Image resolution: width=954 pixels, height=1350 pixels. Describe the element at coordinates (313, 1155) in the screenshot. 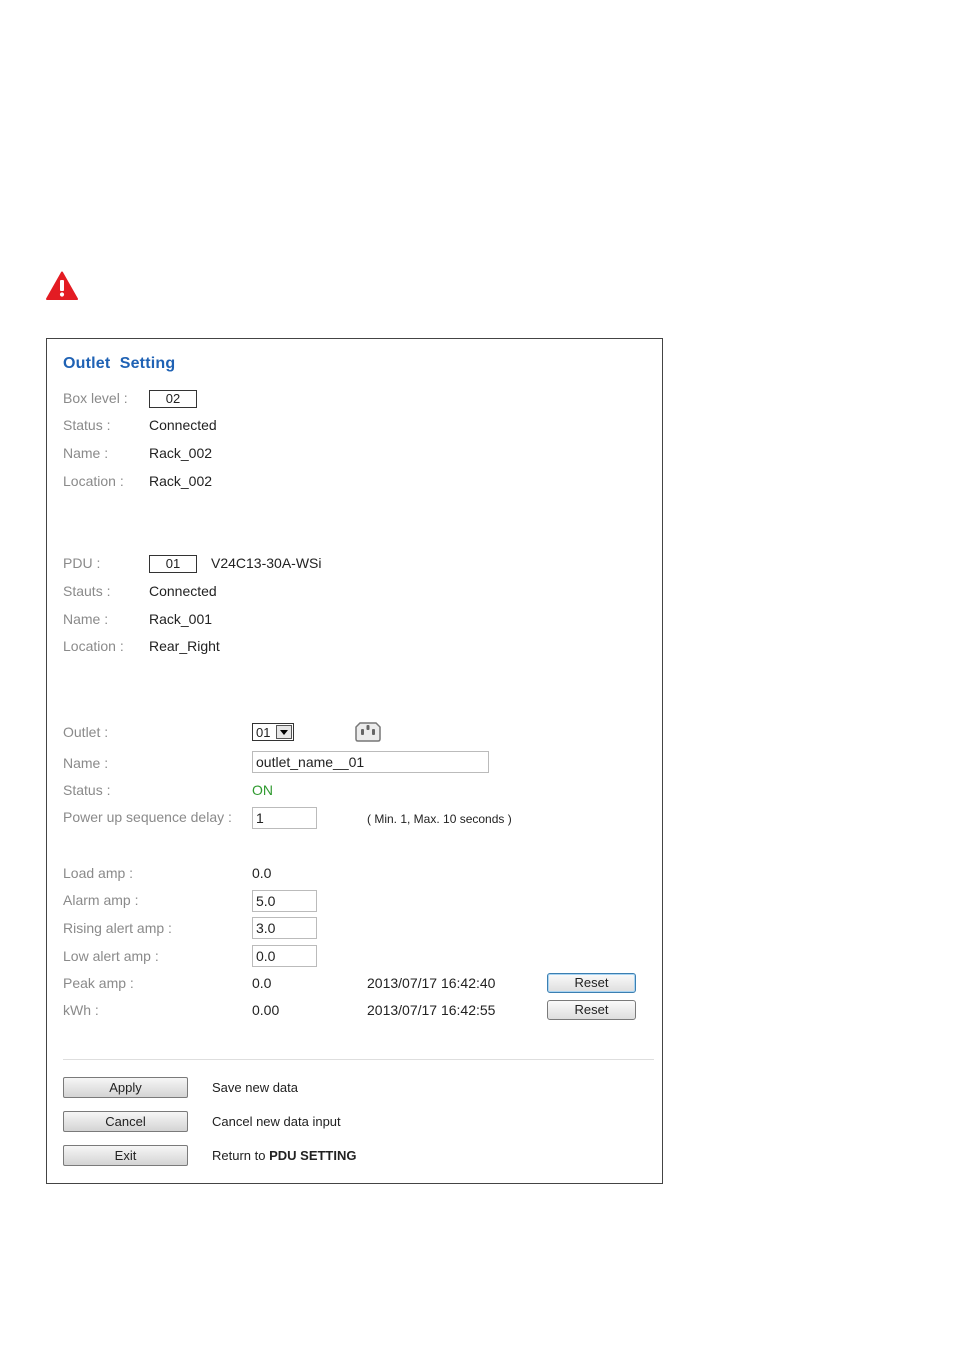

I see `exit-description-target: PDU SETTING` at that location.